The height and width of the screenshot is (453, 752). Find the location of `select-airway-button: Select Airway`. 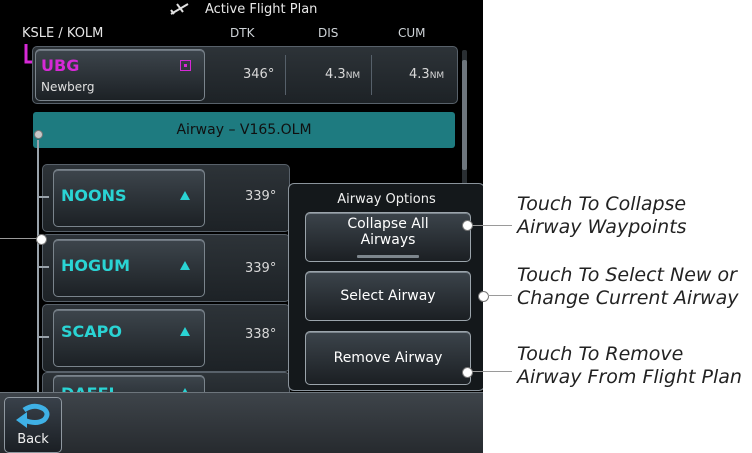

select-airway-button: Select Airway is located at coordinates (388, 296).